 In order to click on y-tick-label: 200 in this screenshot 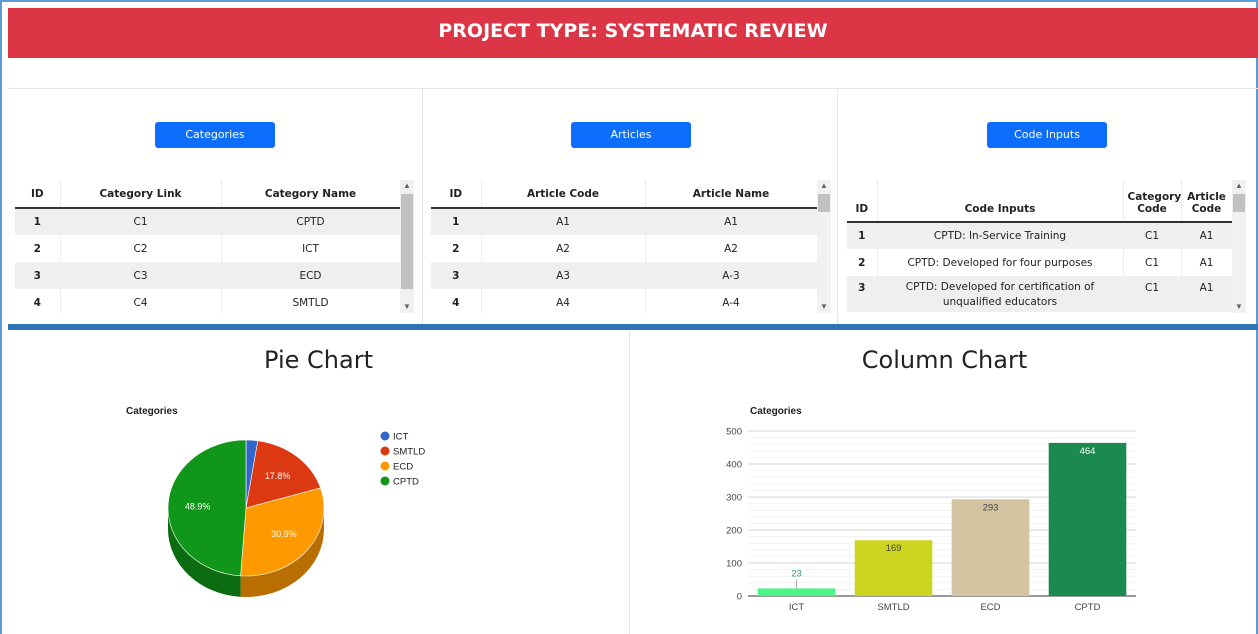, I will do `click(734, 531)`.